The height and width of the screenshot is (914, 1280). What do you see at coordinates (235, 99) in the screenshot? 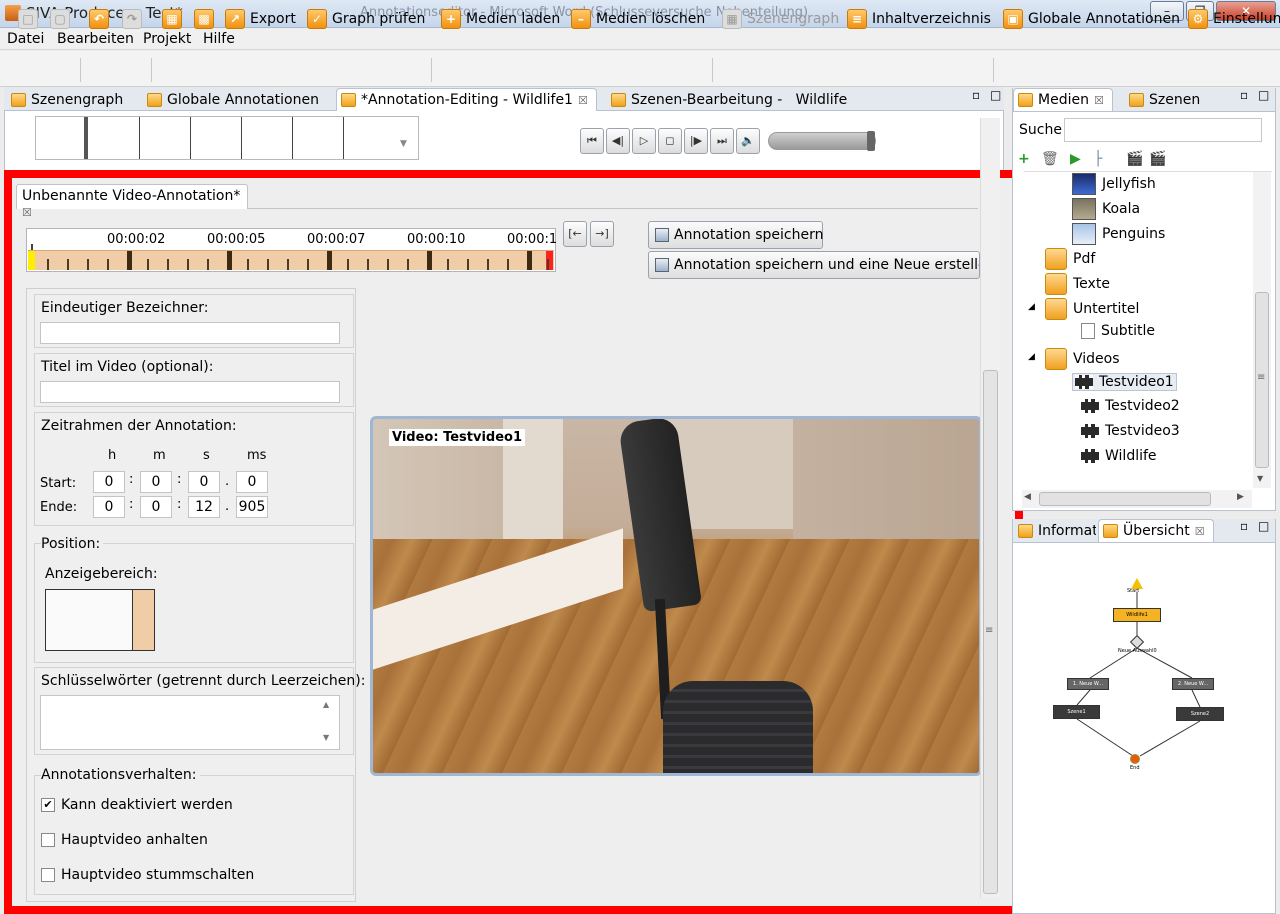
I see `tab-globale-annotationen: Globale Annotationen` at bounding box center [235, 99].